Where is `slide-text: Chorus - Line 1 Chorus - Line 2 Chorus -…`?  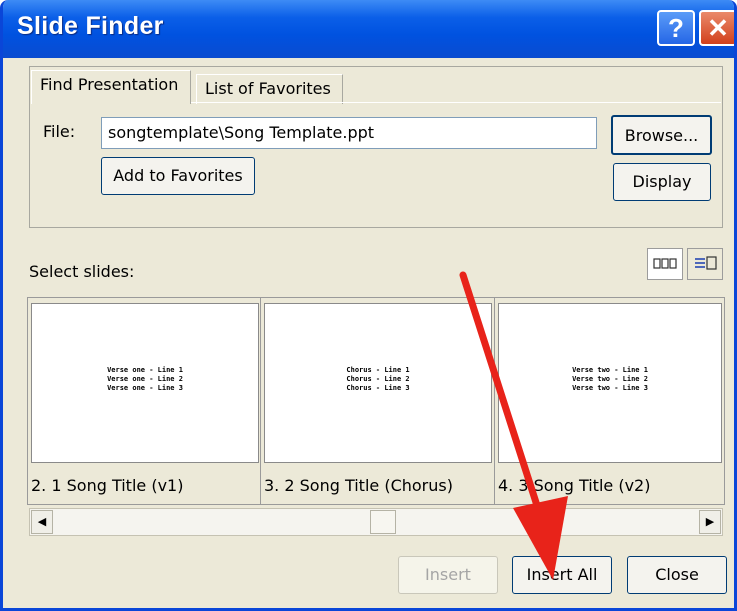
slide-text: Chorus - Line 1 Chorus - Line 2 Chorus -… is located at coordinates (378, 379).